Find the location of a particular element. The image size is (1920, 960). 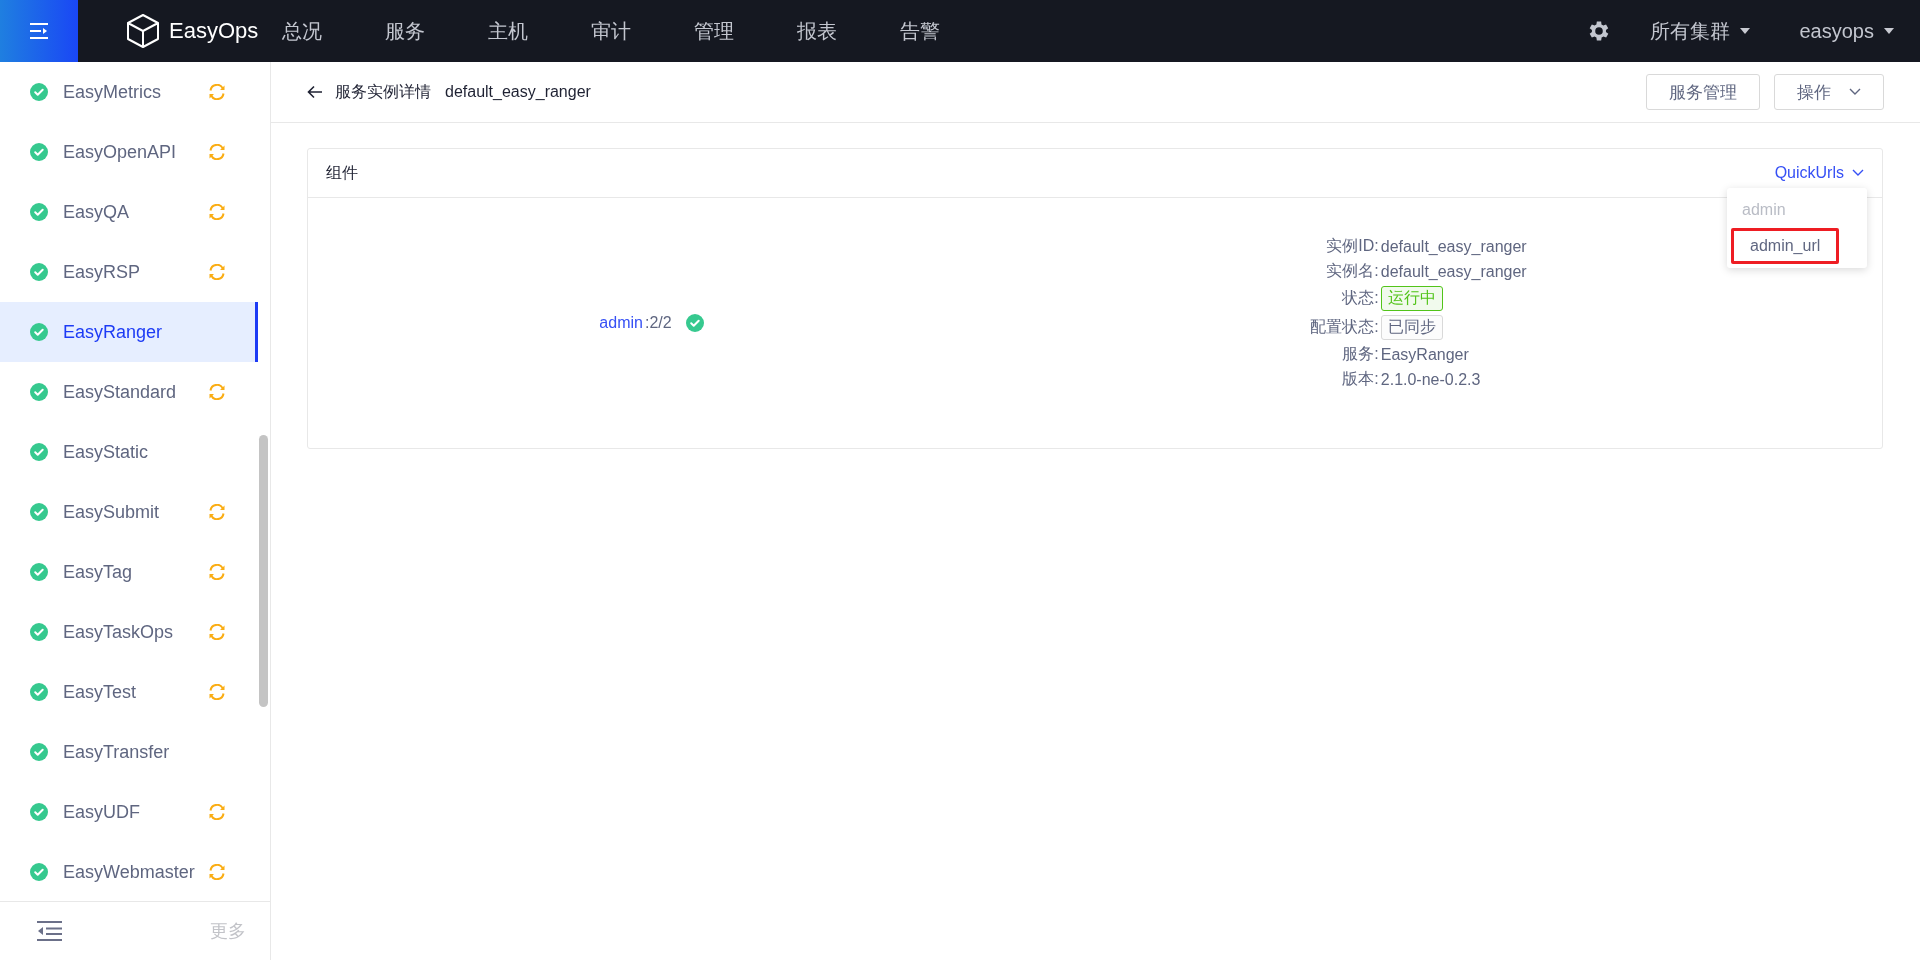

detail-label: 实例ID: is located at coordinates (1352, 246).